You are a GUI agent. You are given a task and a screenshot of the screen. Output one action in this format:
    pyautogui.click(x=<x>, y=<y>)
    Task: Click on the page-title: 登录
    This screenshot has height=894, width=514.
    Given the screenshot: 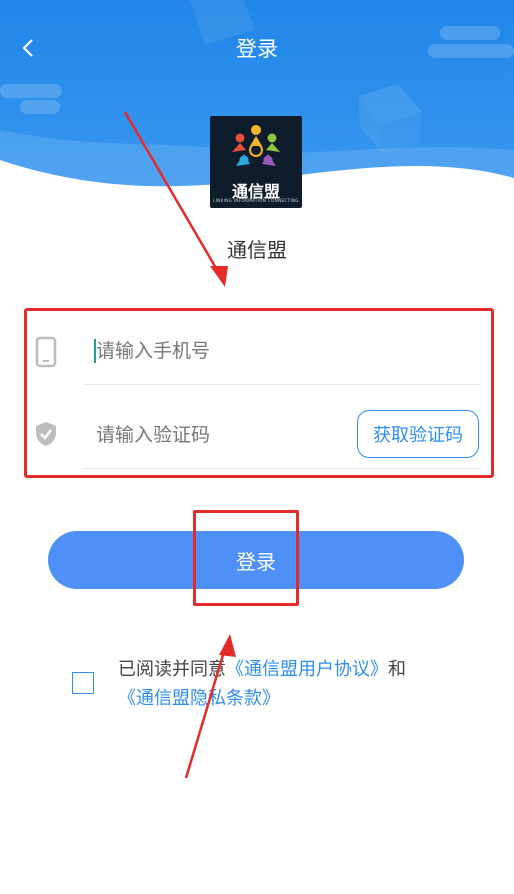 What is the action you would take?
    pyautogui.click(x=257, y=49)
    